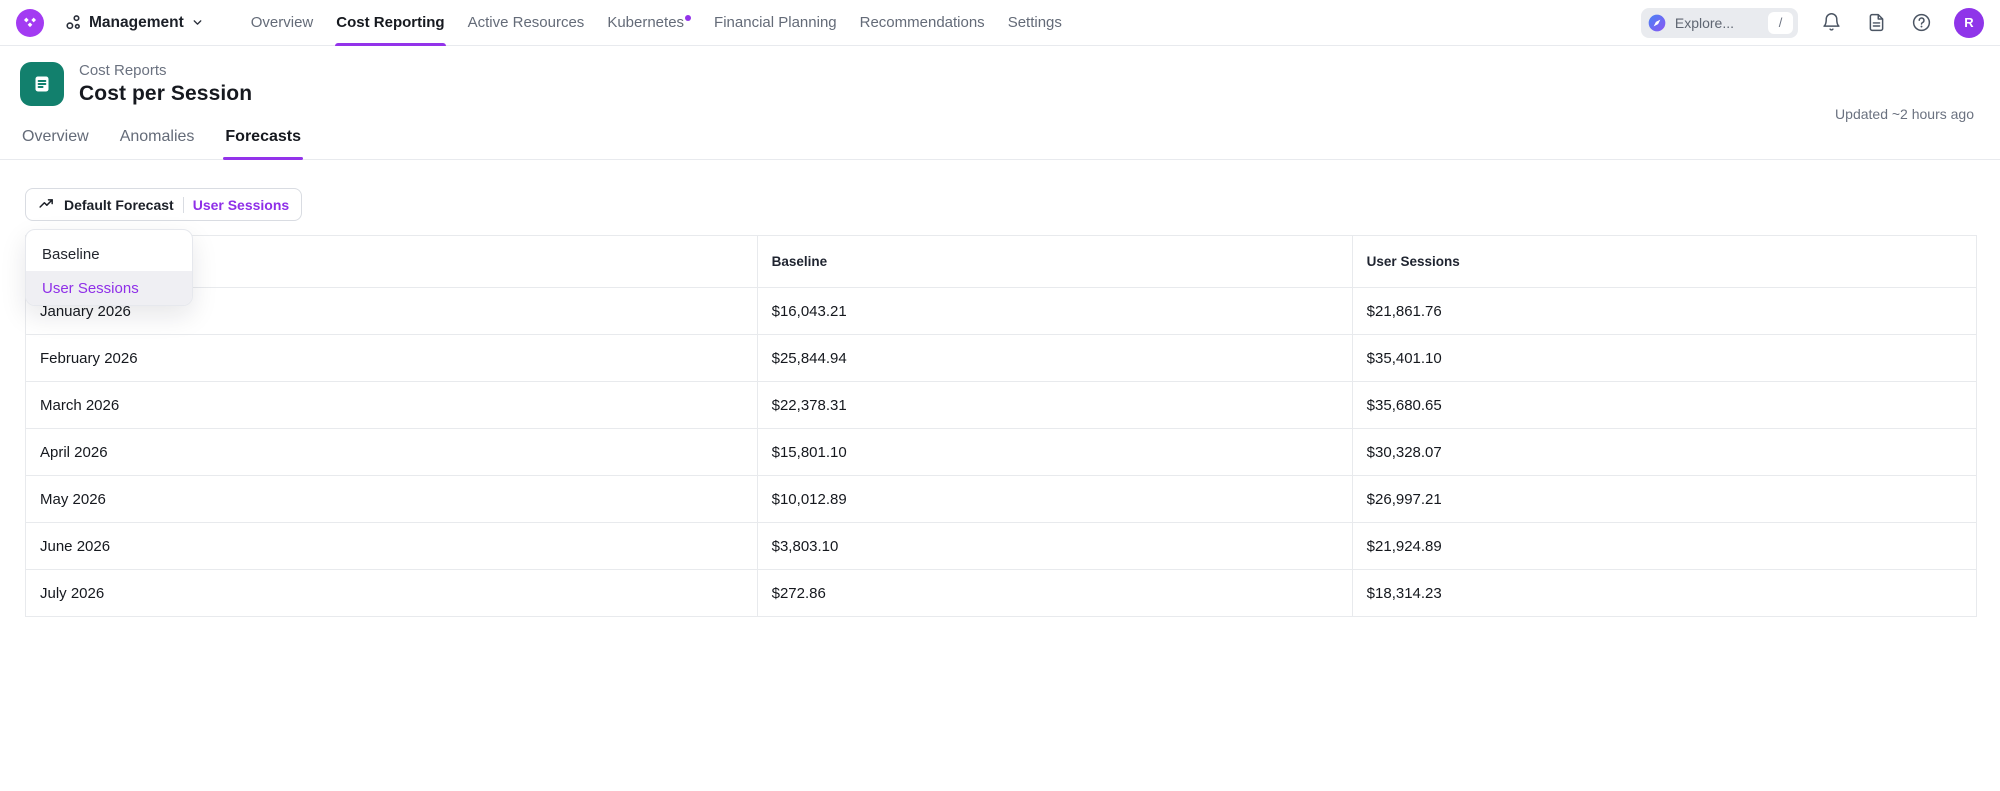  I want to click on page-title: Cost per Session, so click(166, 93).